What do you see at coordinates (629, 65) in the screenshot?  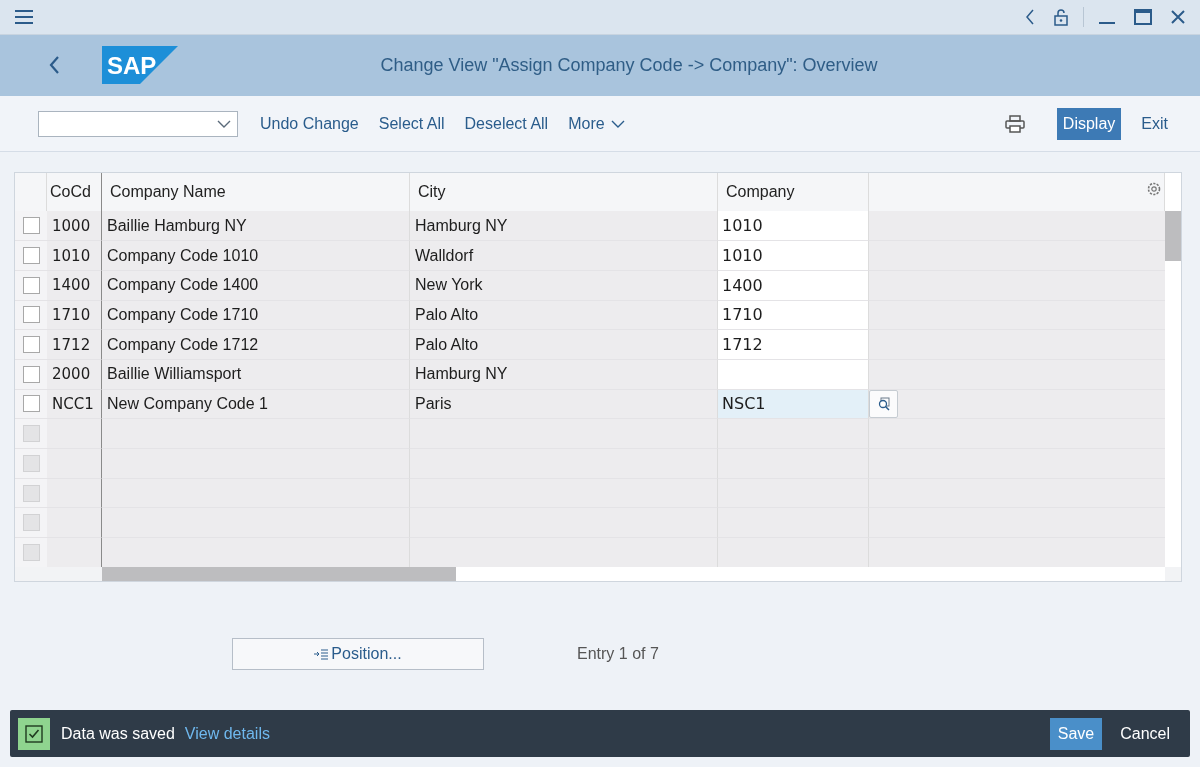 I see `page-title: Change View "Assign Company Code -> Company": Overview` at bounding box center [629, 65].